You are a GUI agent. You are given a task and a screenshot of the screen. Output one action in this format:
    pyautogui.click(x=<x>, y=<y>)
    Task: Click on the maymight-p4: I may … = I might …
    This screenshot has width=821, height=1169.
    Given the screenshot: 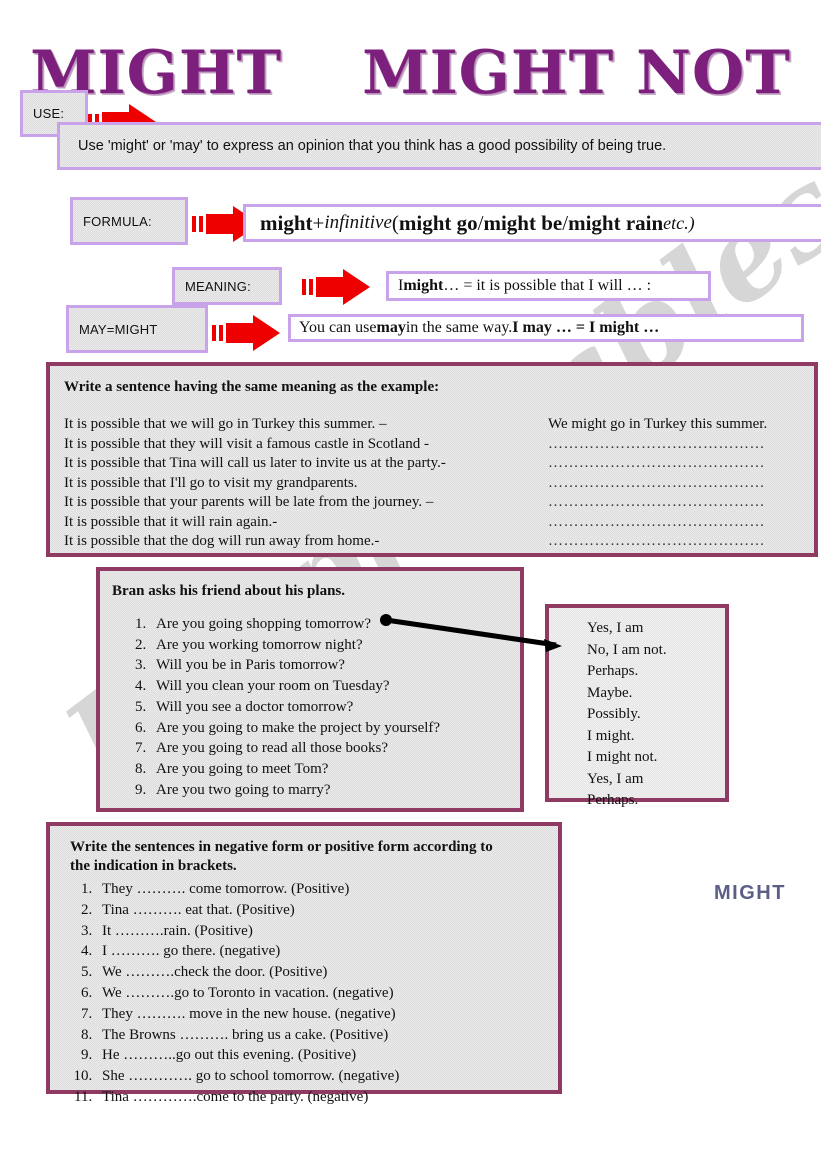 What is the action you would take?
    pyautogui.click(x=586, y=327)
    